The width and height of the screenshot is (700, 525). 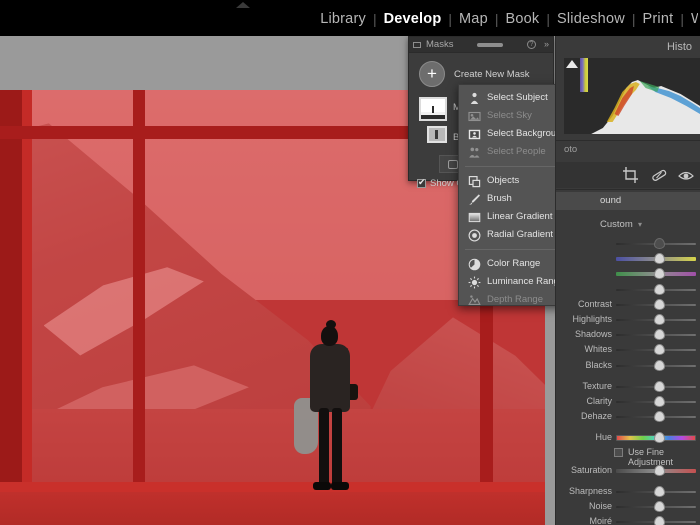 I want to click on slider-clarity: Clarity, so click(x=628, y=401).